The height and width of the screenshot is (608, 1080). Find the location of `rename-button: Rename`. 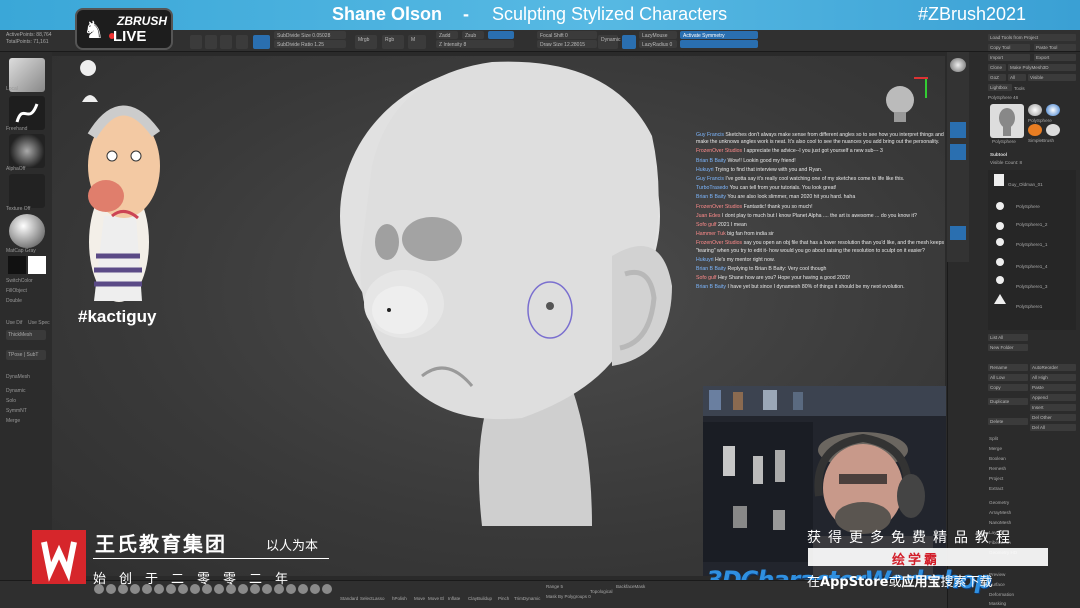

rename-button: Rename is located at coordinates (1008, 367).